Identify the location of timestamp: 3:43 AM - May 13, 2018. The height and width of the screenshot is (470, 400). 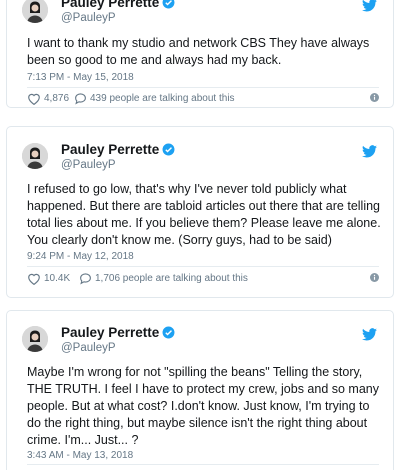
(80, 455).